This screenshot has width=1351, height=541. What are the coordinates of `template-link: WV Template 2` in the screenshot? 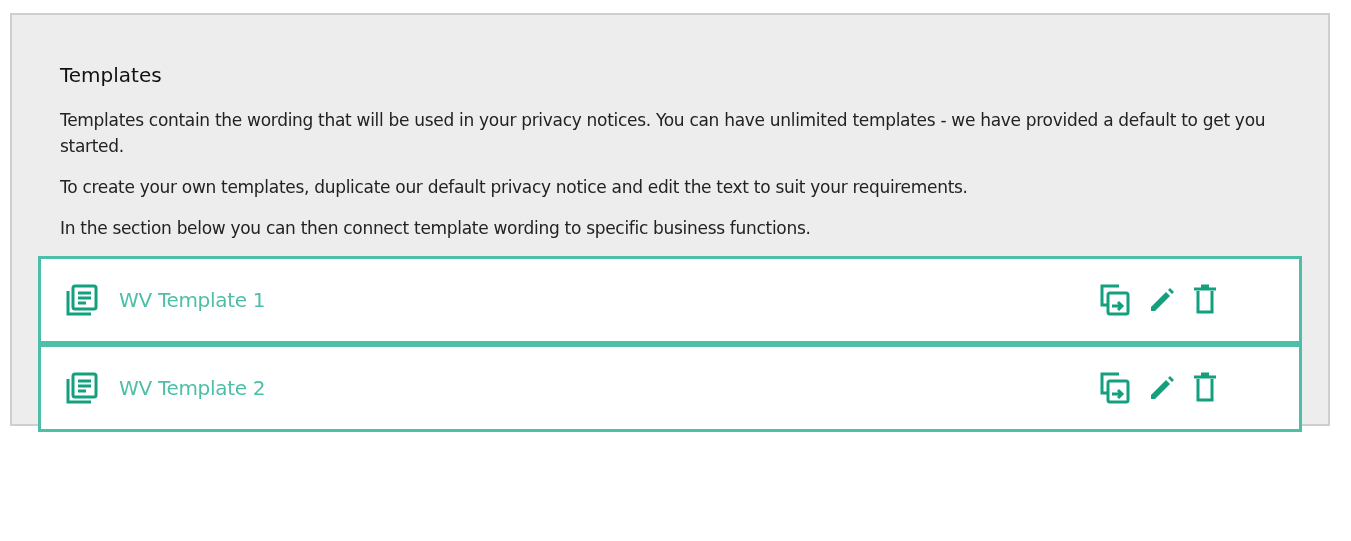 It's located at (609, 388).